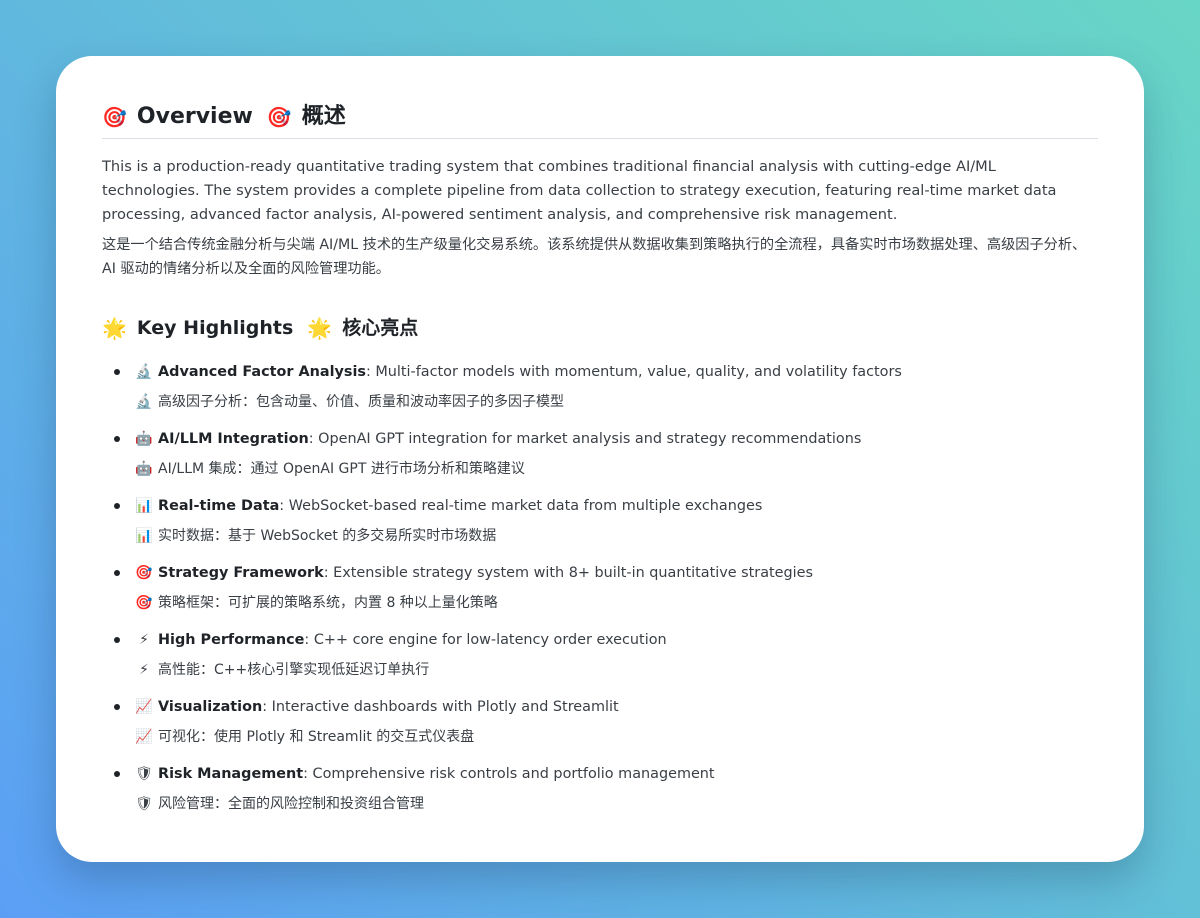 This screenshot has height=918, width=1200. I want to click on highlight-zh-text: 可视化：使用 Plotly 和 Streamlit 的交互式仪表盘, so click(316, 737).